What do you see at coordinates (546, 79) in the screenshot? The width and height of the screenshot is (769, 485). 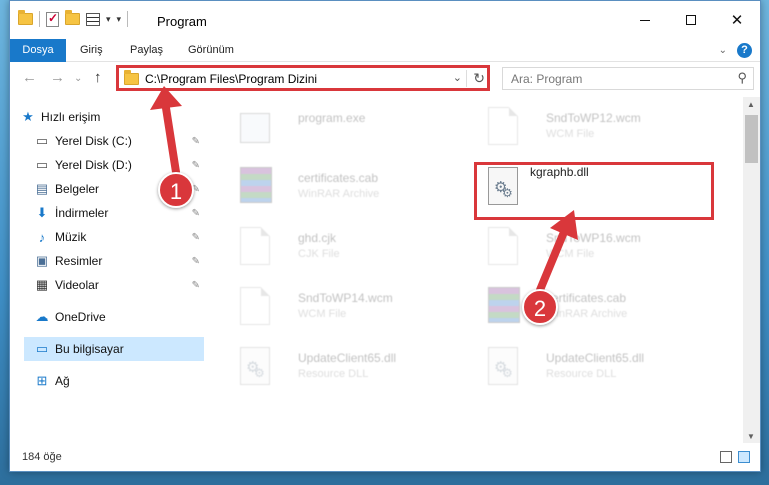 I see `search-placeholder: Ara: Program` at bounding box center [546, 79].